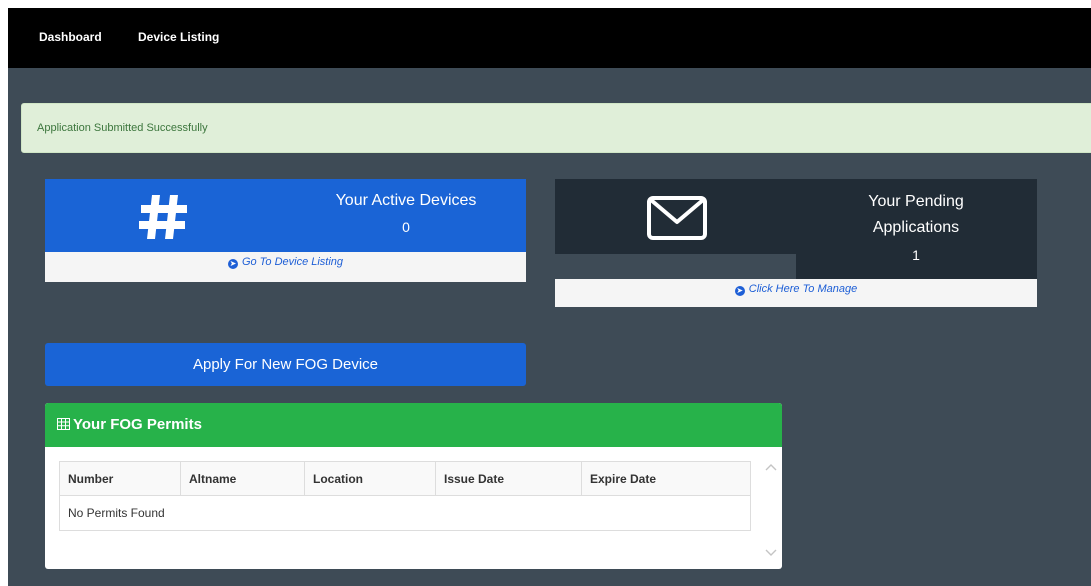 Image resolution: width=1091 pixels, height=586 pixels. I want to click on no-permits-message: No Permits Found, so click(405, 513).